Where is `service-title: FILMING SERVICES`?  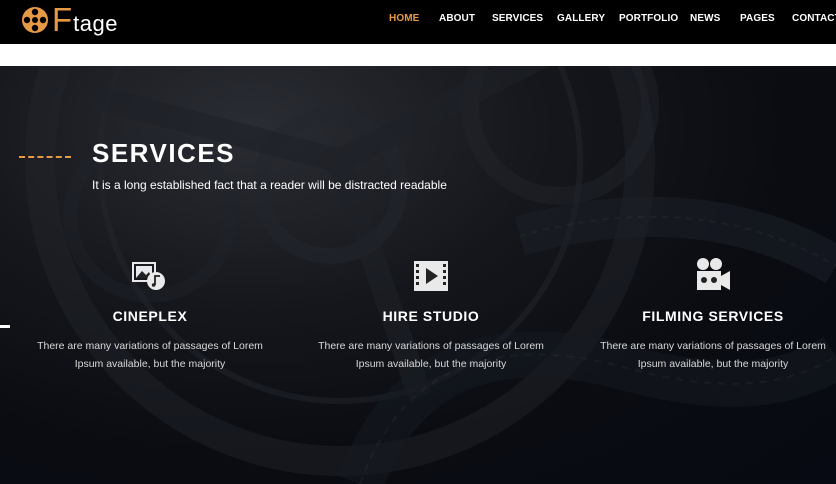 service-title: FILMING SERVICES is located at coordinates (713, 316).